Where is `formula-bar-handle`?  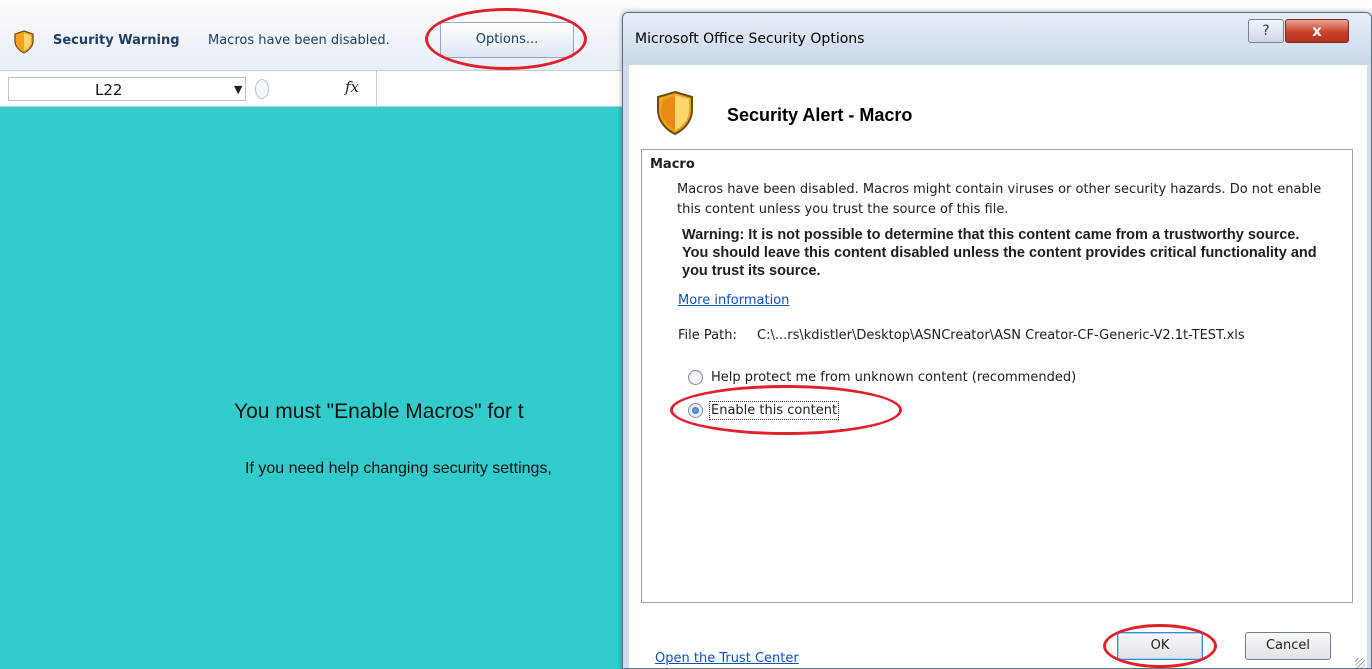 formula-bar-handle is located at coordinates (262, 89).